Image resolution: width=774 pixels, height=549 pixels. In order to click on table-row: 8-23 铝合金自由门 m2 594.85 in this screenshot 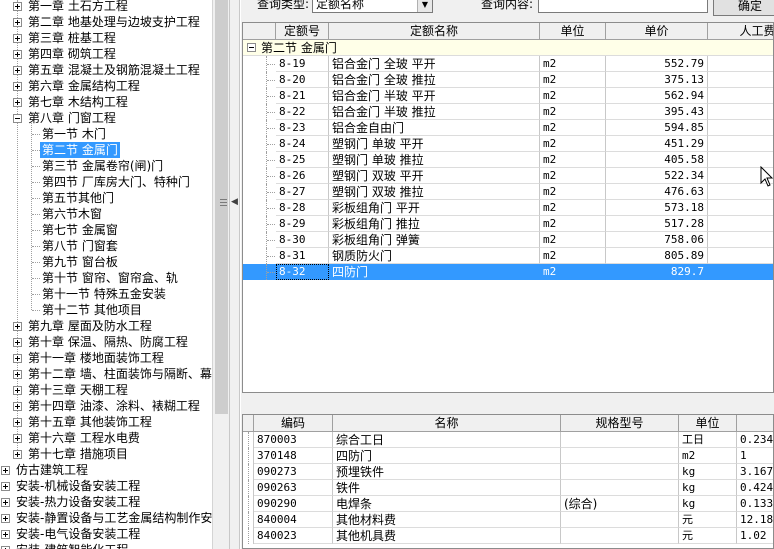, I will do `click(508, 128)`.